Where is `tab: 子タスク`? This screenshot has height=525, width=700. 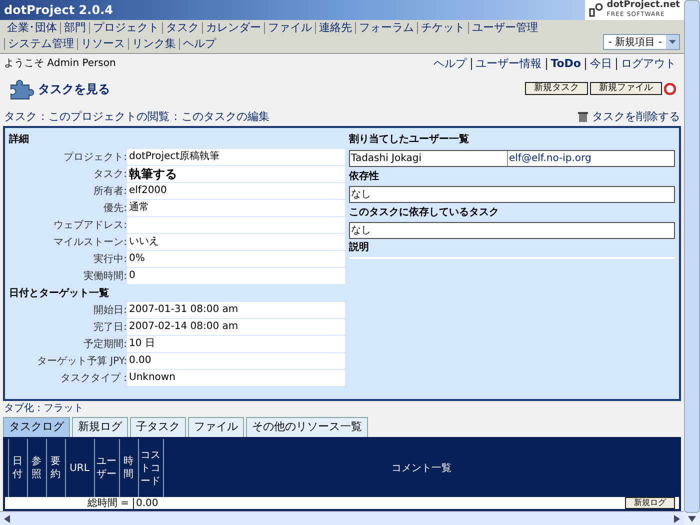 tab: 子タスク is located at coordinates (158, 427).